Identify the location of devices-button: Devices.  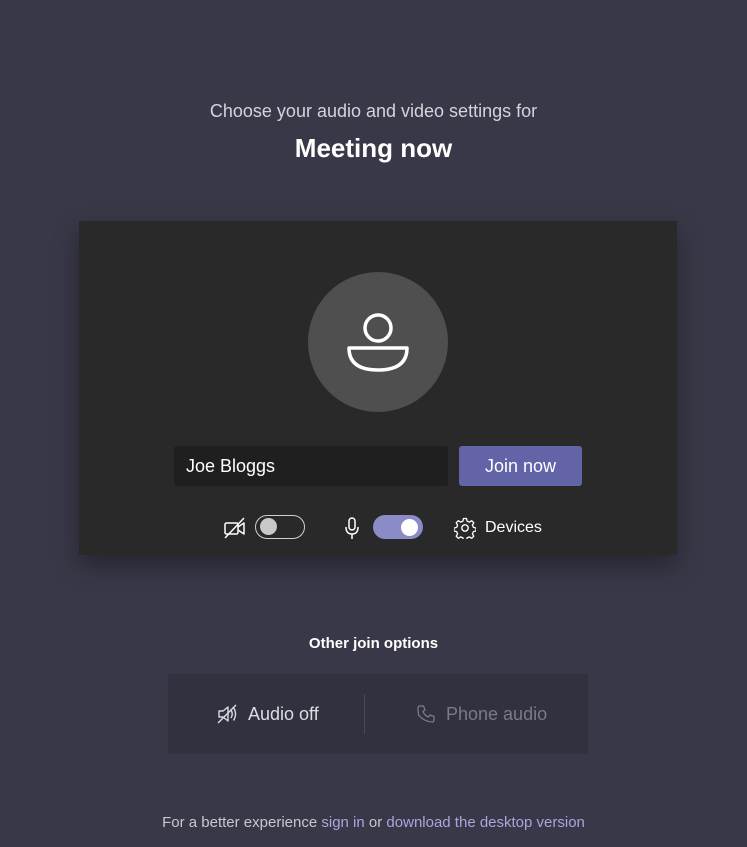
(513, 528).